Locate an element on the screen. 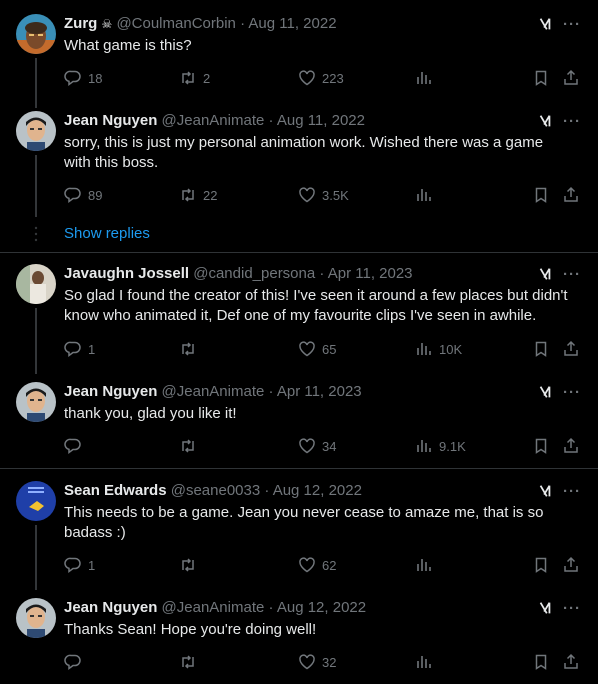  author-handle: @seane0033 is located at coordinates (215, 490).